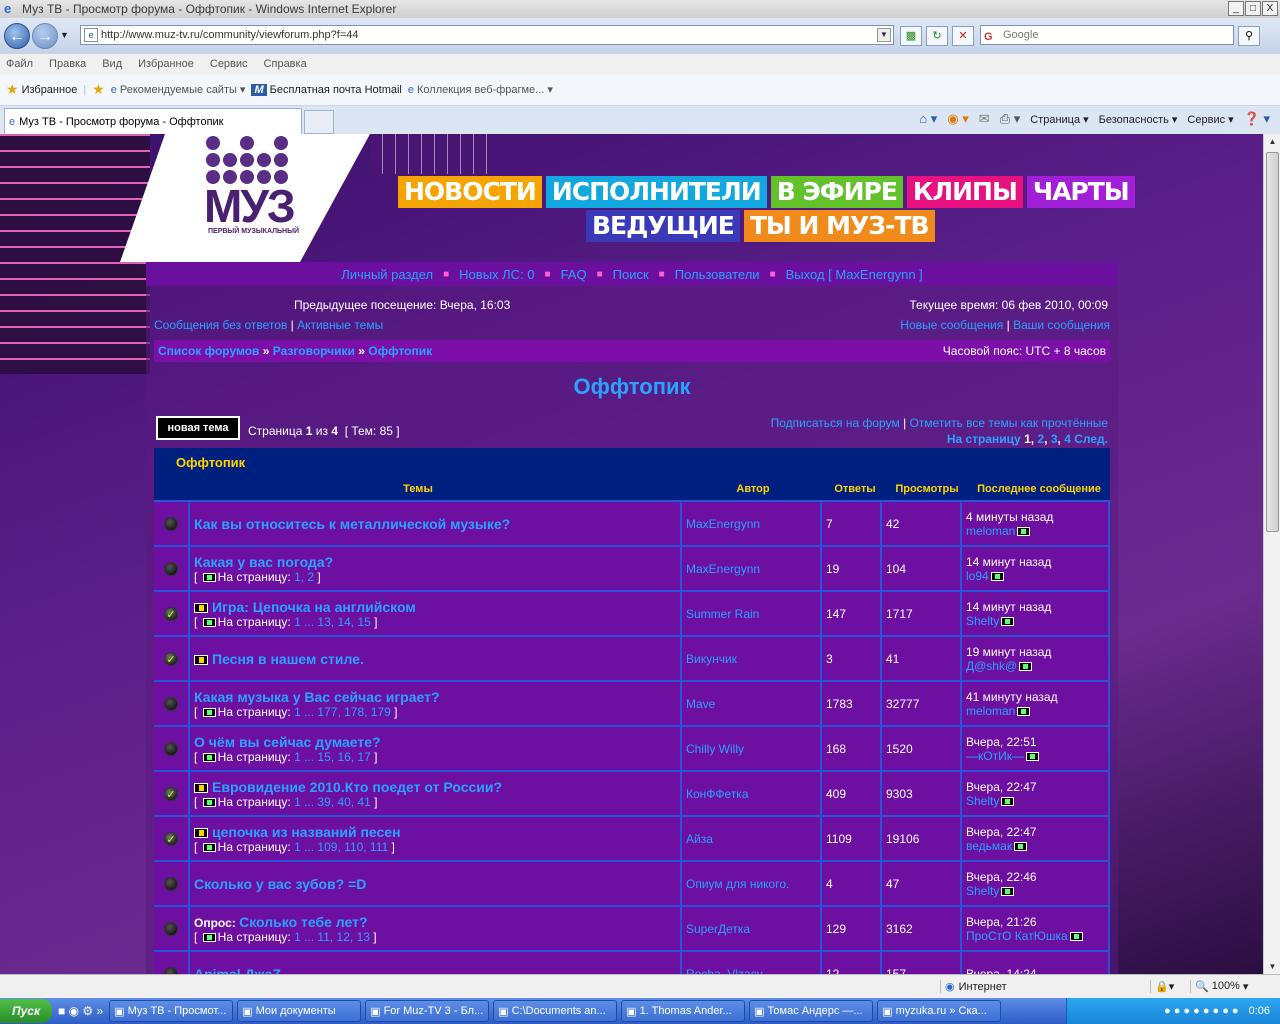 Image resolution: width=1280 pixels, height=1024 pixels. What do you see at coordinates (332, 802) in the screenshot?
I see `topic-page-links: 1 ... 39, 40, 41` at bounding box center [332, 802].